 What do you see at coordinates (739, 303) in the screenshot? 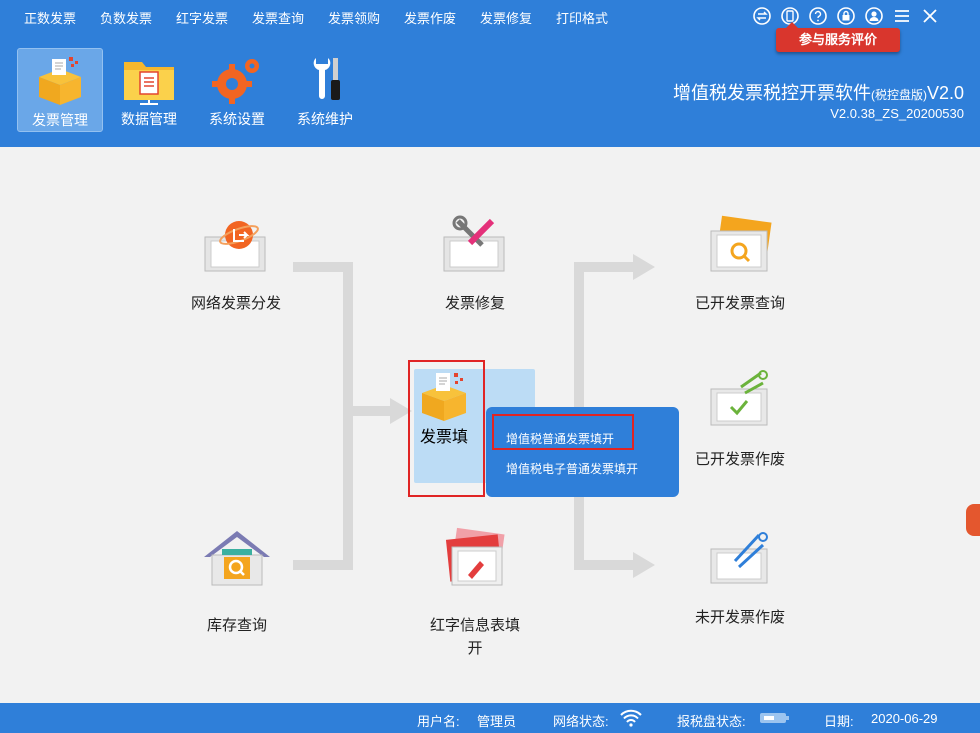
I see `node-label: 已开发票查询` at bounding box center [739, 303].